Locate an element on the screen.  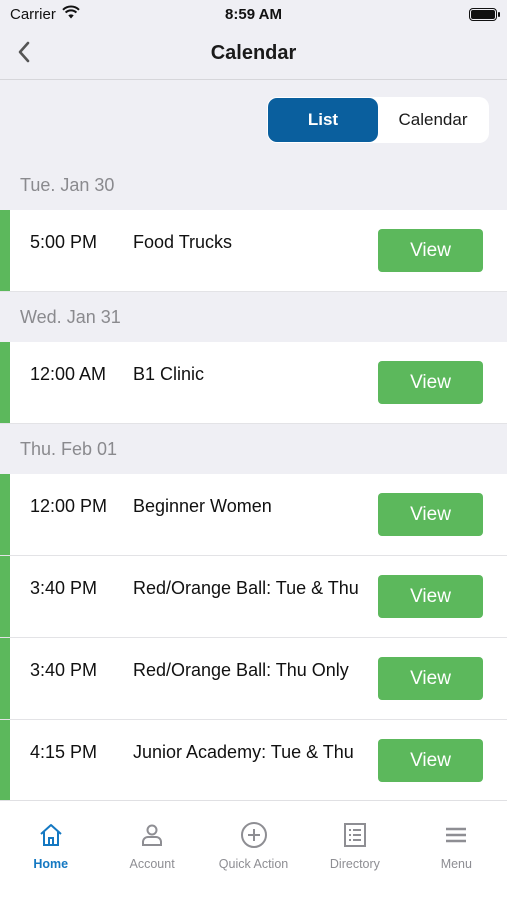
back-button is located at coordinates (24, 54).